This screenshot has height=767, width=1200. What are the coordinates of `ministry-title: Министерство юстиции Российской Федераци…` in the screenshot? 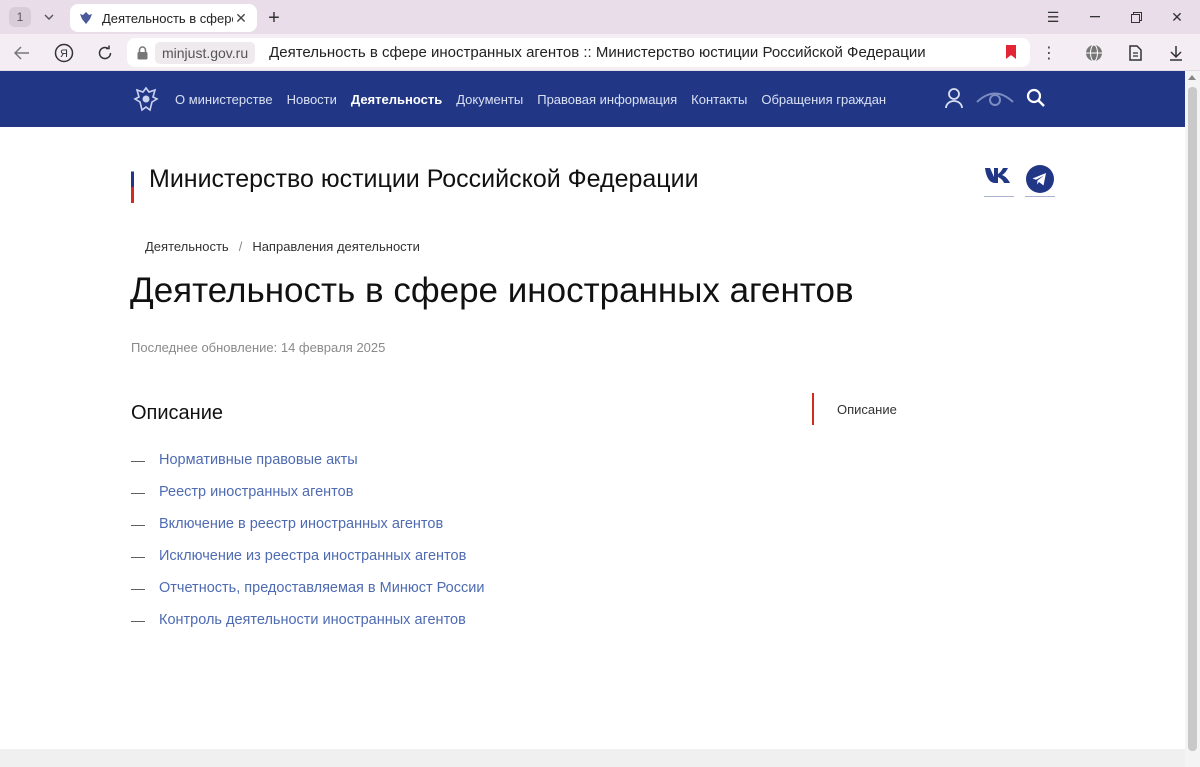 It's located at (424, 179).